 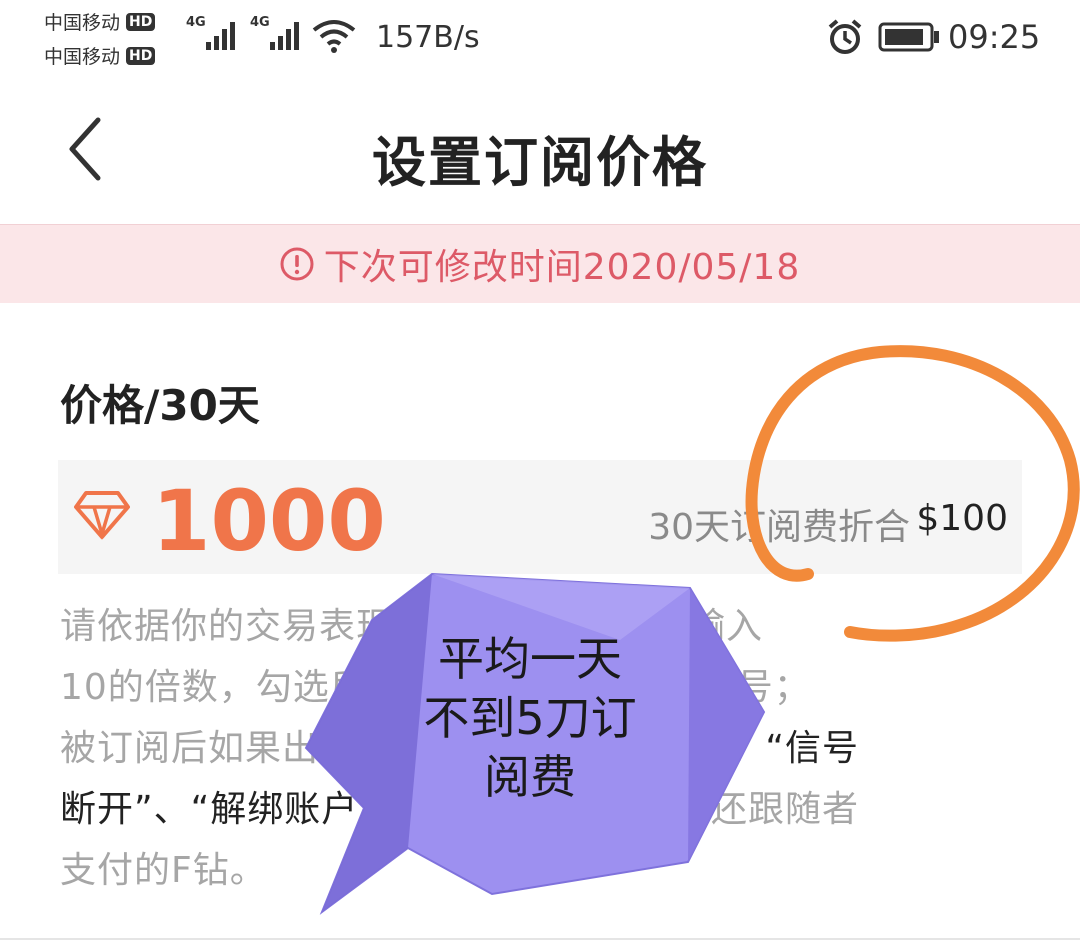 What do you see at coordinates (962, 518) in the screenshot?
I see `usd-value: $100` at bounding box center [962, 518].